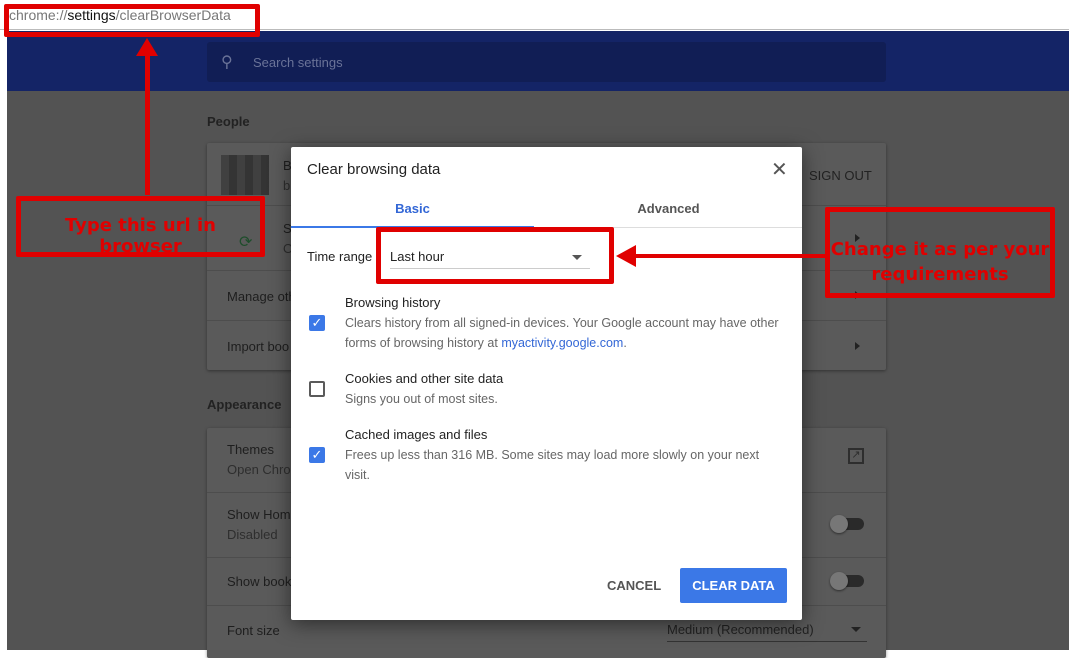 The image size is (1069, 658). I want to click on show-home-subtitle: Disabled, so click(252, 534).